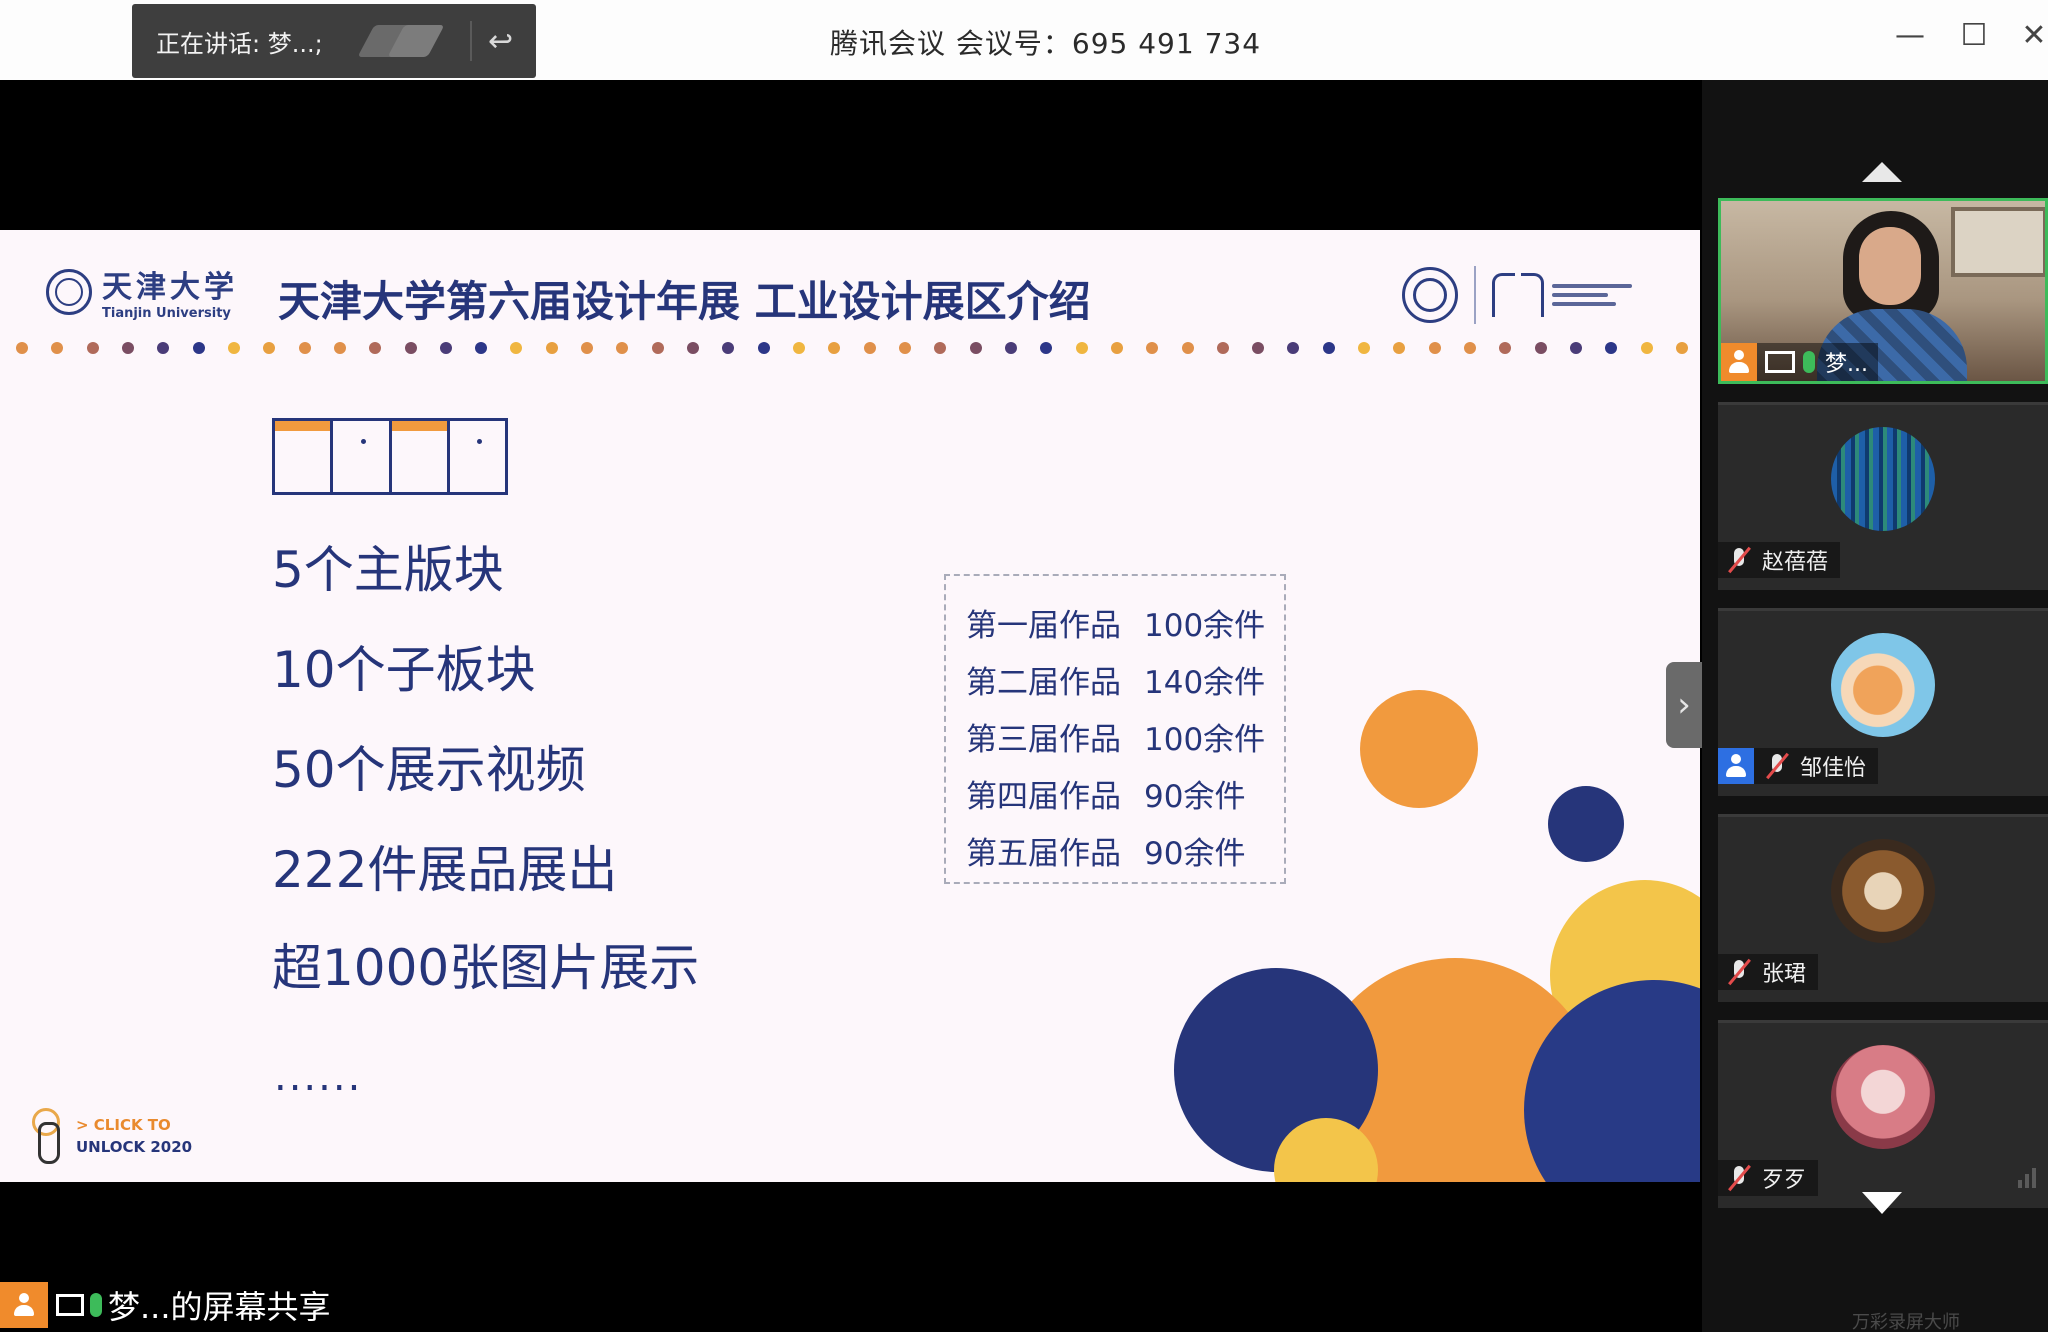 Image resolution: width=2048 pixels, height=1332 pixels. What do you see at coordinates (134, 1147) in the screenshot?
I see `unlock-line-2: UNLOCK 2020` at bounding box center [134, 1147].